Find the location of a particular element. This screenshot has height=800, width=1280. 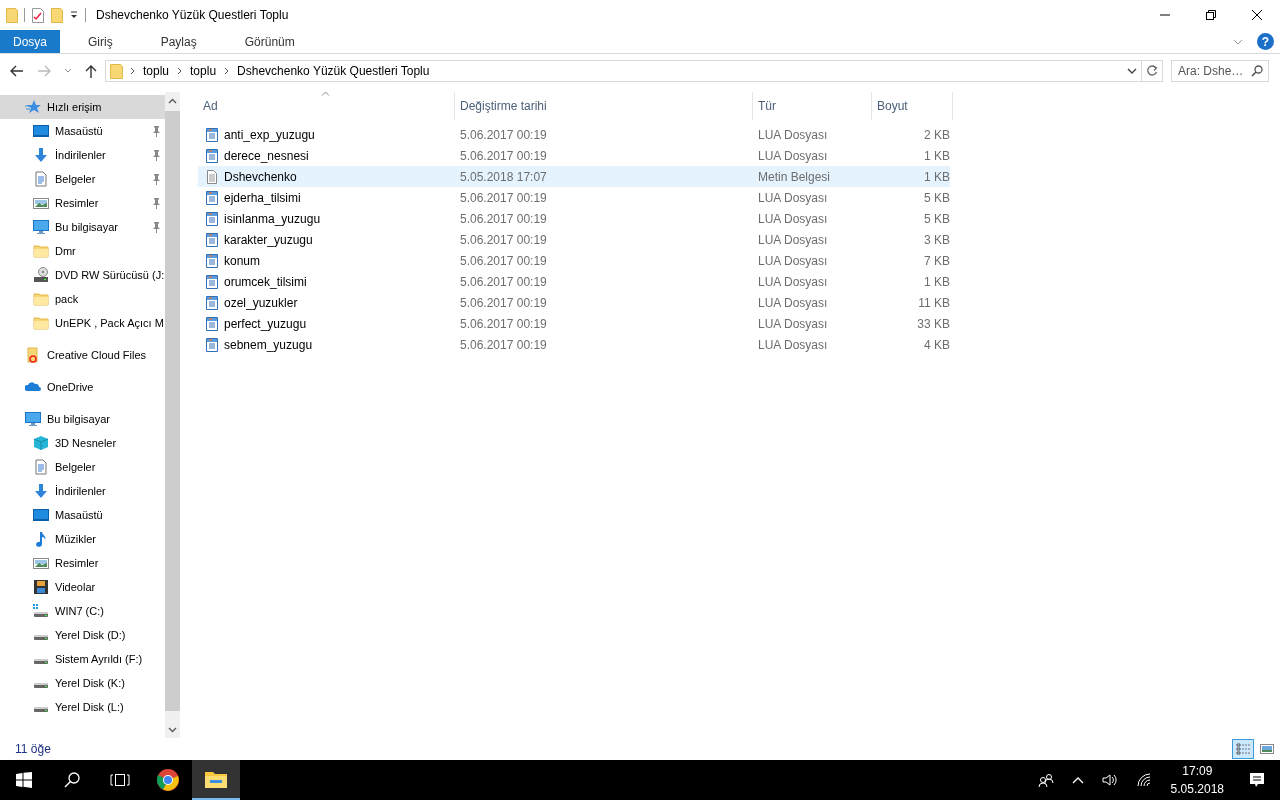

refresh-icon is located at coordinates (1152, 71).